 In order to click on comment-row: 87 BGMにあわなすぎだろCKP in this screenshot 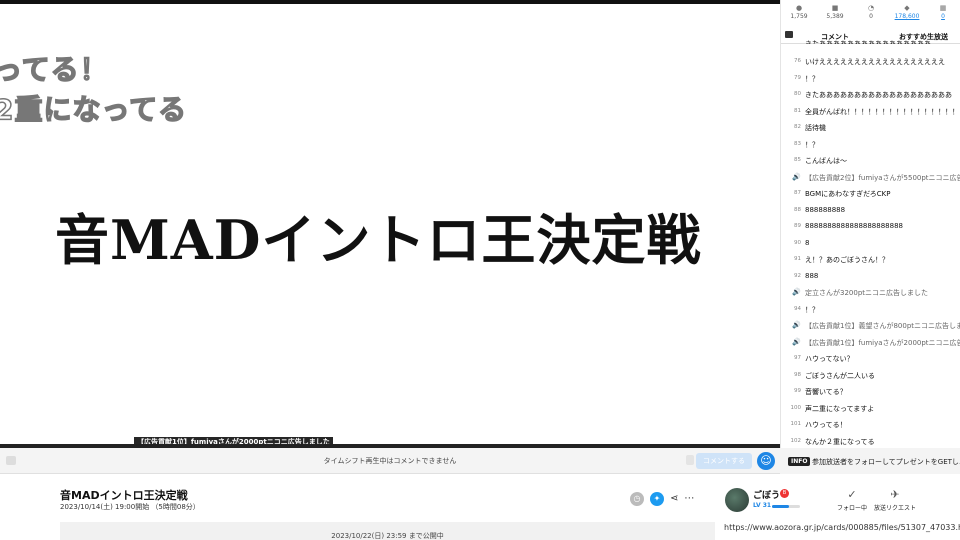, I will do `click(870, 194)`.